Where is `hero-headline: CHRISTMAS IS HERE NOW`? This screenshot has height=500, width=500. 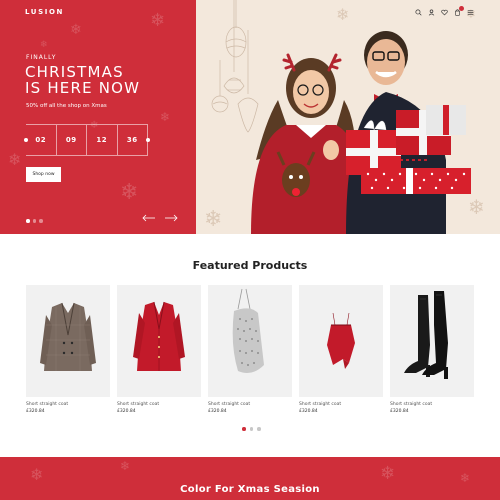 hero-headline: CHRISTMAS IS HERE NOW is located at coordinates (110, 80).